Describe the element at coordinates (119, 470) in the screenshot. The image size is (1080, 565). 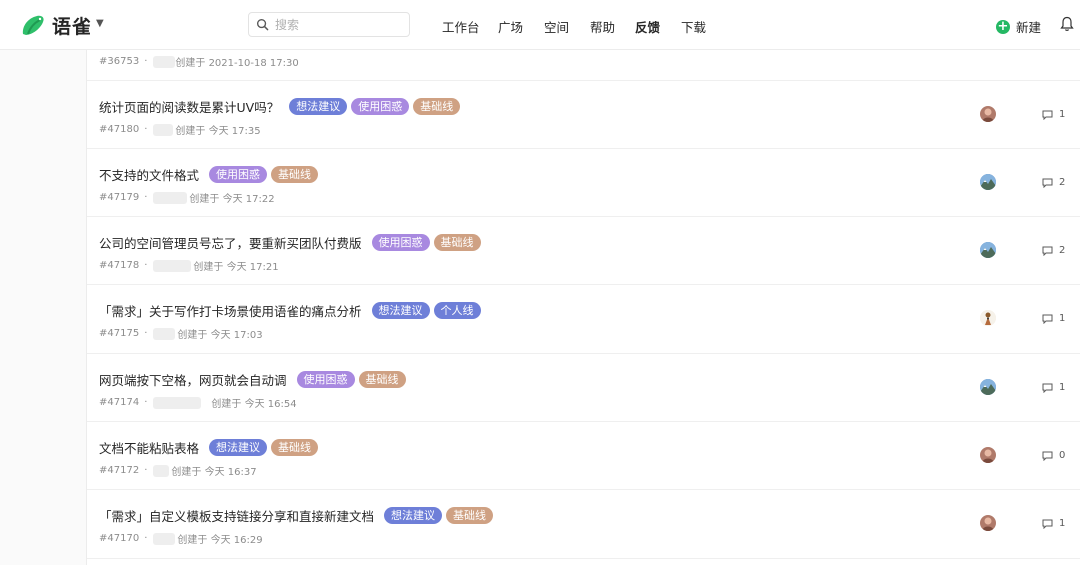
I see `issue-id: #47172` at that location.